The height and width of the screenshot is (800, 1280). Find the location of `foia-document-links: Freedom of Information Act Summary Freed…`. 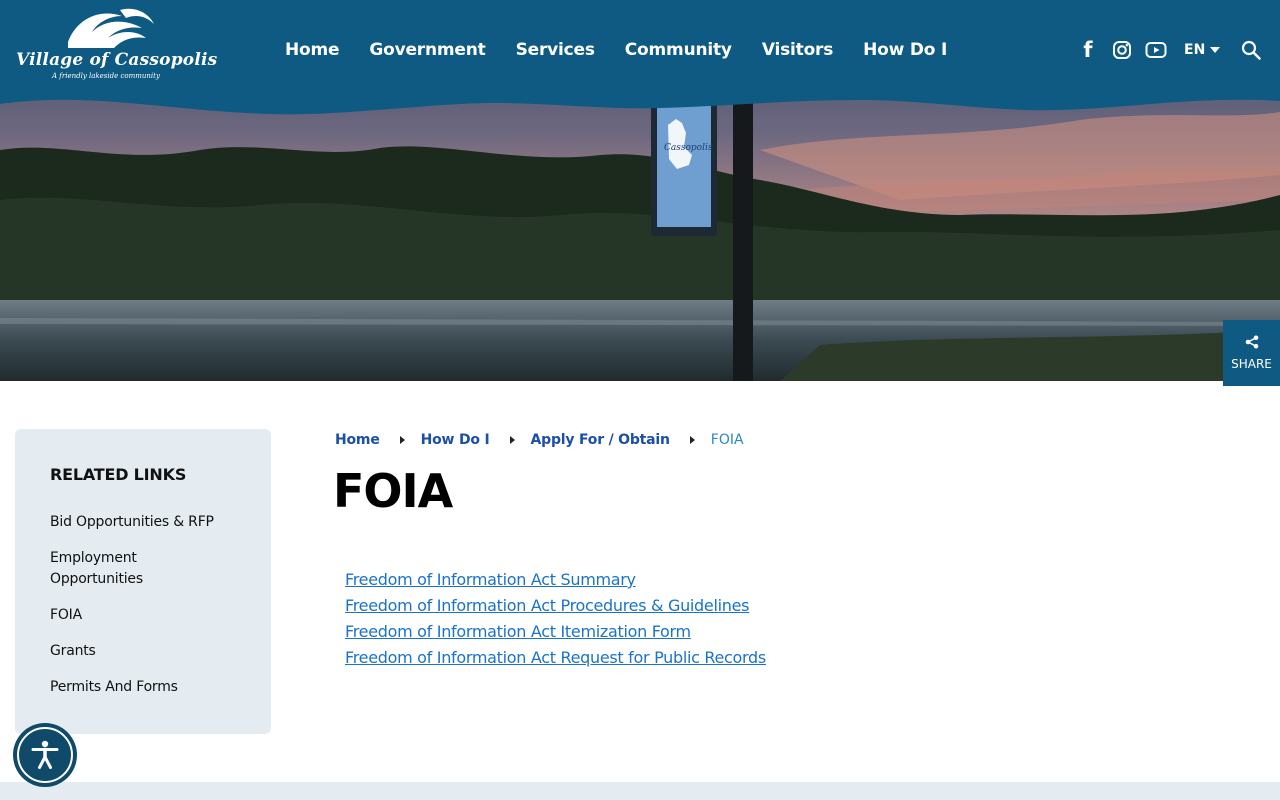

foia-document-links: Freedom of Information Act Summary Freed… is located at coordinates (555, 619).